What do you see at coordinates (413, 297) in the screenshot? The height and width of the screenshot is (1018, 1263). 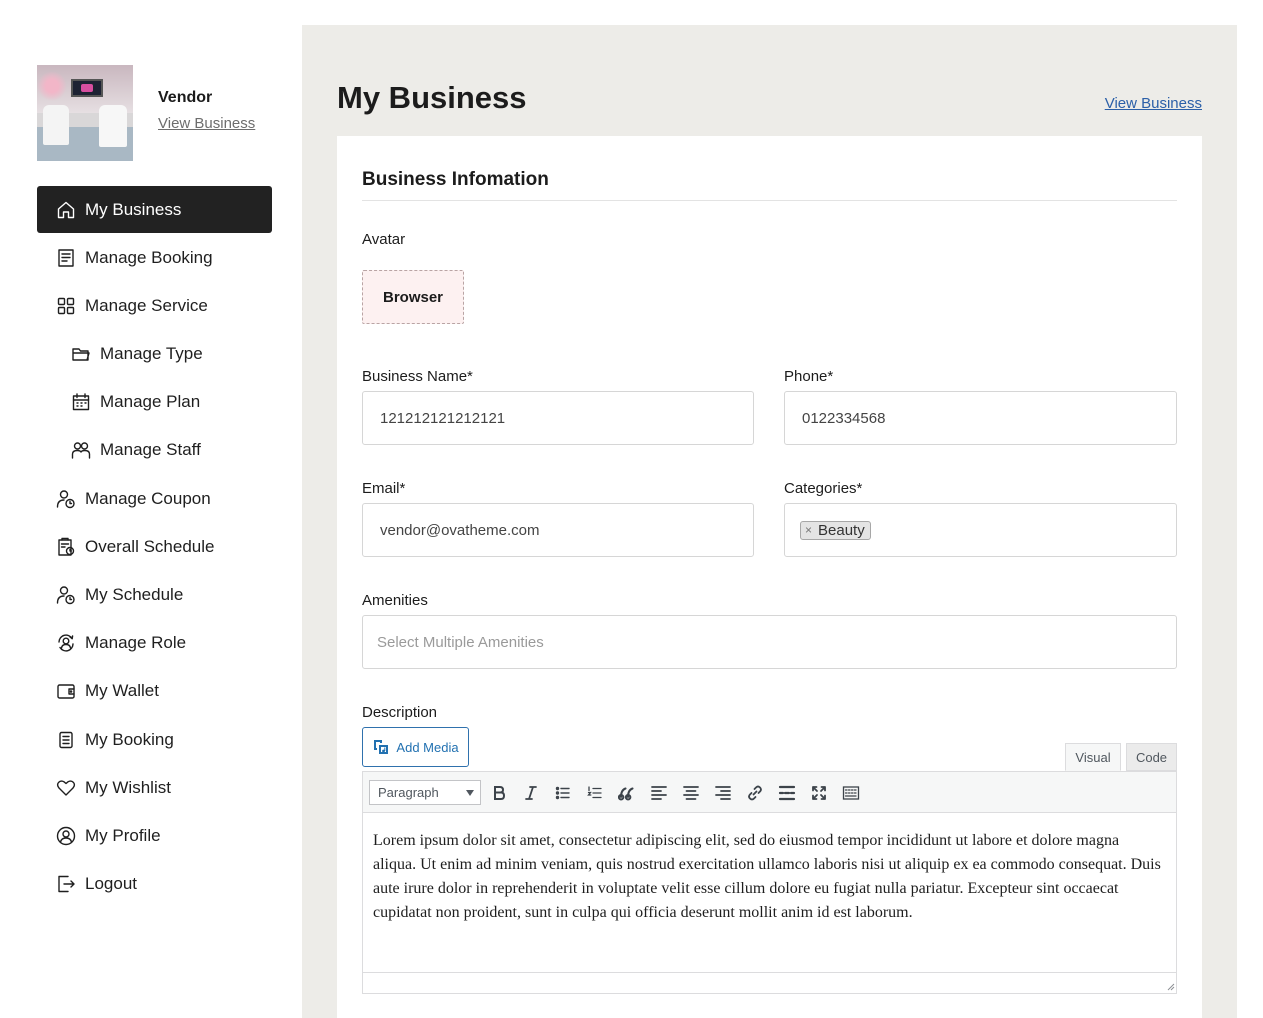 I see `browser-button: Browser` at bounding box center [413, 297].